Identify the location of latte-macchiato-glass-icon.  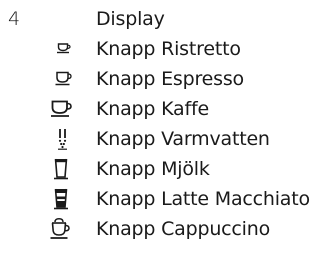
(63, 199).